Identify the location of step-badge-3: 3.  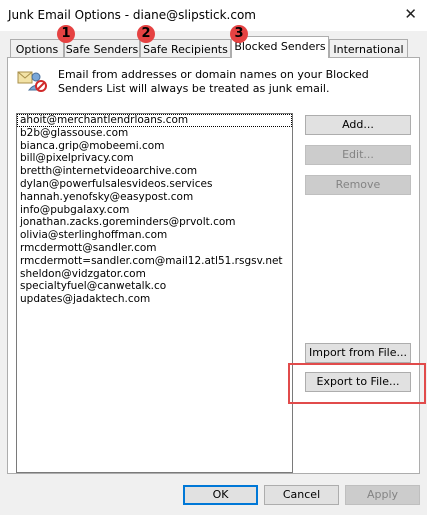
(239, 34).